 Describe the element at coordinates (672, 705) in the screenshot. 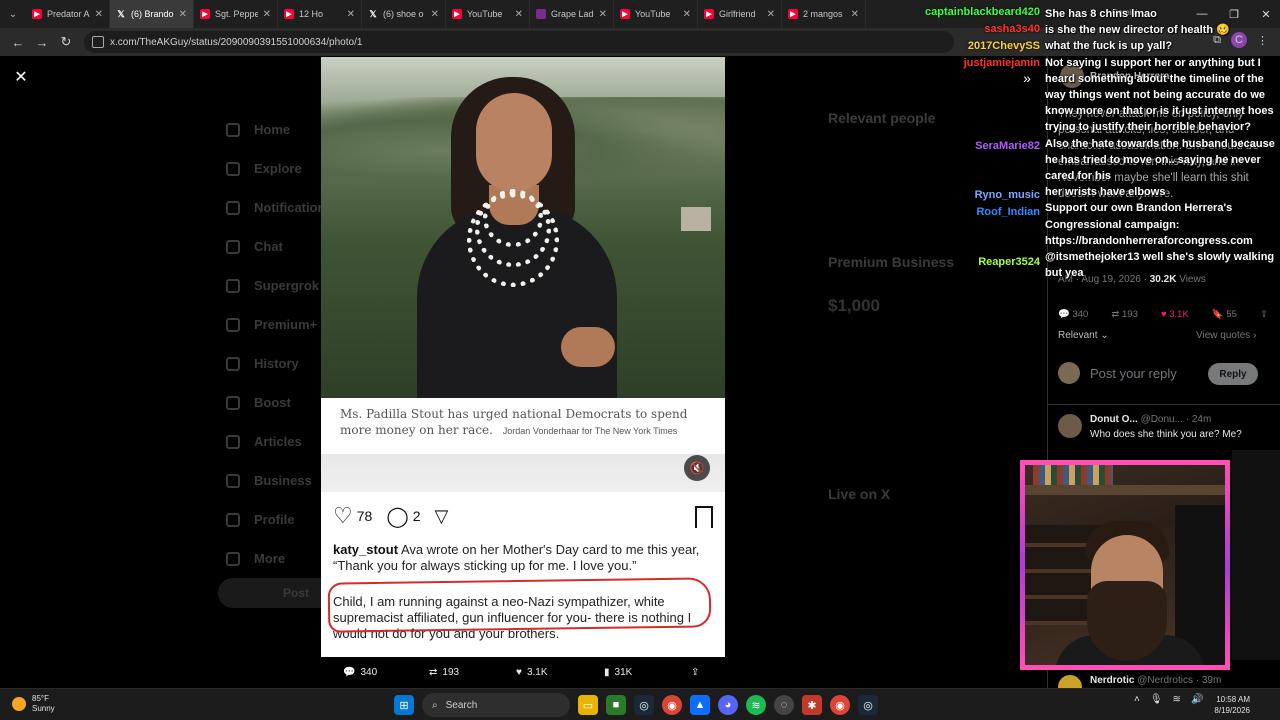

I see `chrome-icon: ◉` at that location.